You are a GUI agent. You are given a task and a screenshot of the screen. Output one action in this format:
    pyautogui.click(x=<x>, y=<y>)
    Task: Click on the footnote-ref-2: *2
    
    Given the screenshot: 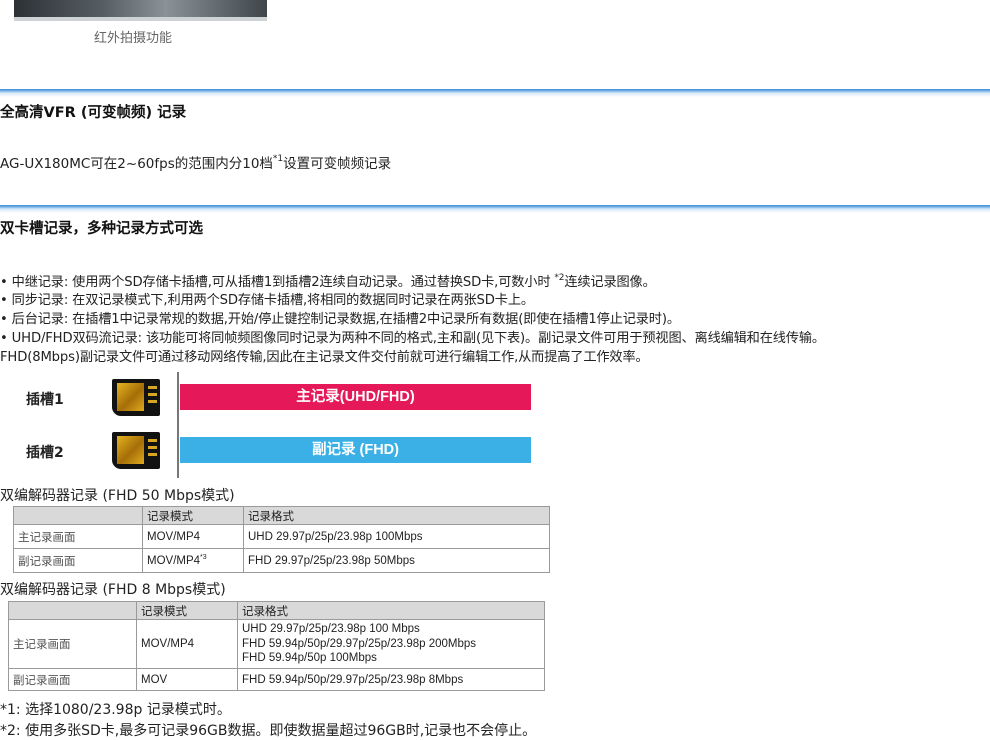 What is the action you would take?
    pyautogui.click(x=559, y=278)
    